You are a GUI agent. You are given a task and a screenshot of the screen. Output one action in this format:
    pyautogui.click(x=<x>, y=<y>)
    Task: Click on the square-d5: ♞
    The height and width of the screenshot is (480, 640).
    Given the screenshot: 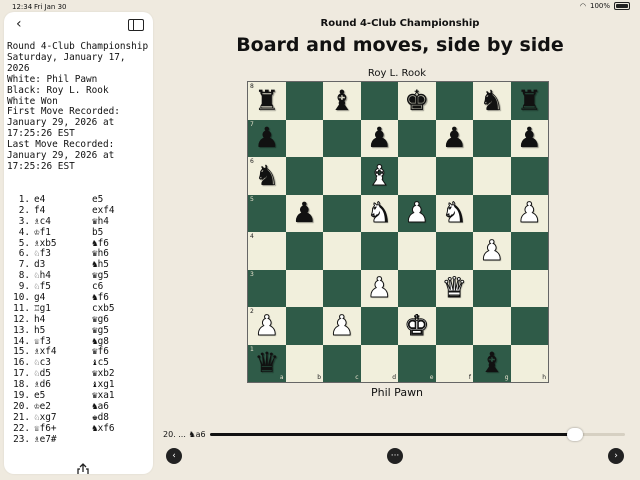 What is the action you would take?
    pyautogui.click(x=379, y=213)
    